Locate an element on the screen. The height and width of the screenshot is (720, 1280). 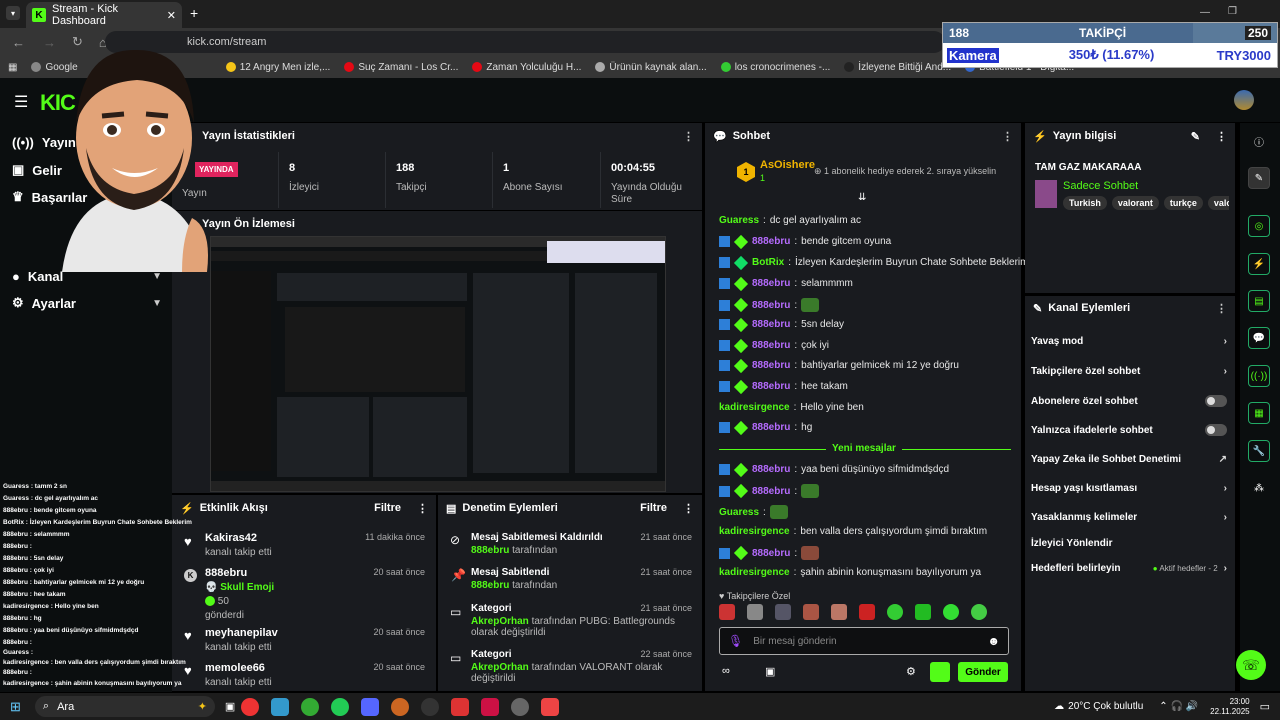
bolt-icon: ⚡ is located at coordinates (1259, 264).